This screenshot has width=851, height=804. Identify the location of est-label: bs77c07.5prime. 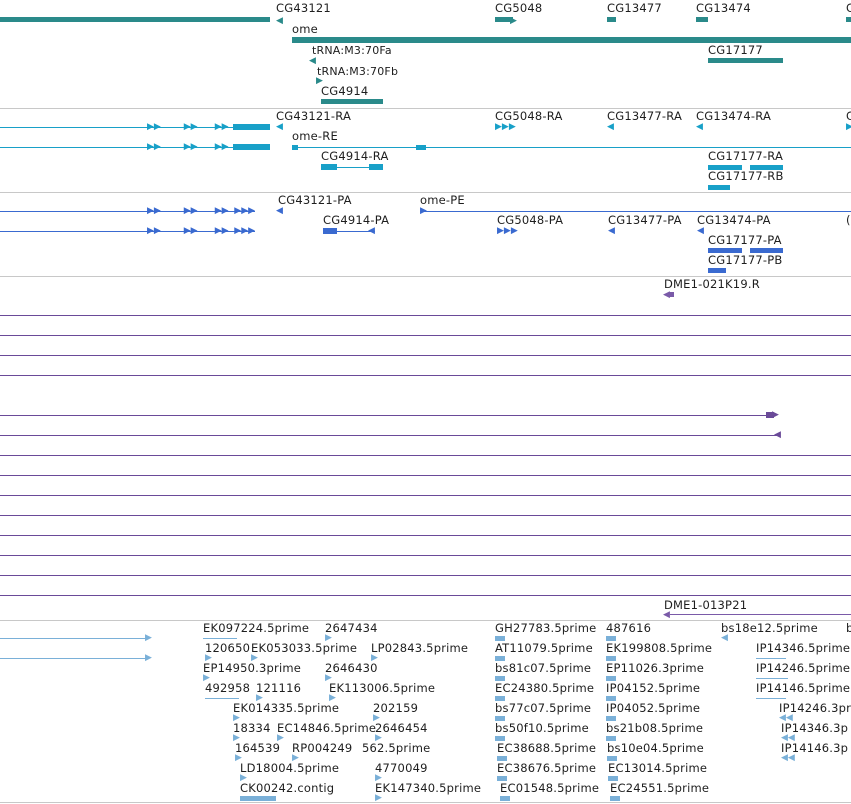
(543, 708).